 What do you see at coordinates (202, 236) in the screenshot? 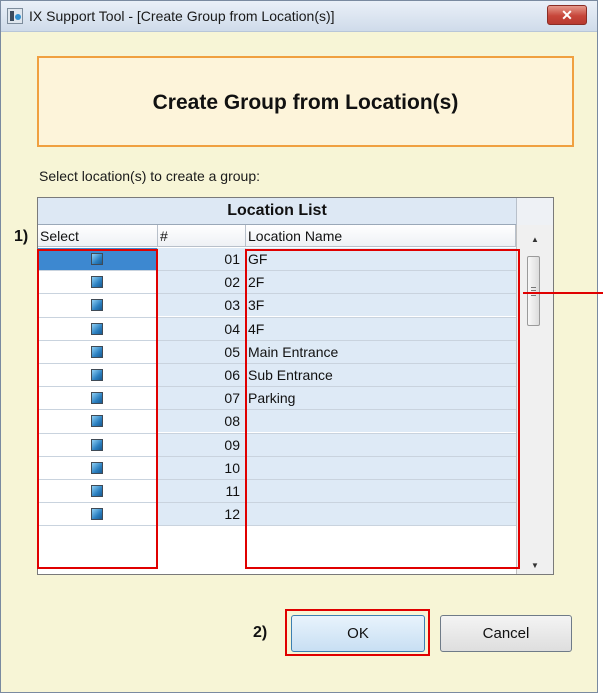
I see `column-header-number: #` at bounding box center [202, 236].